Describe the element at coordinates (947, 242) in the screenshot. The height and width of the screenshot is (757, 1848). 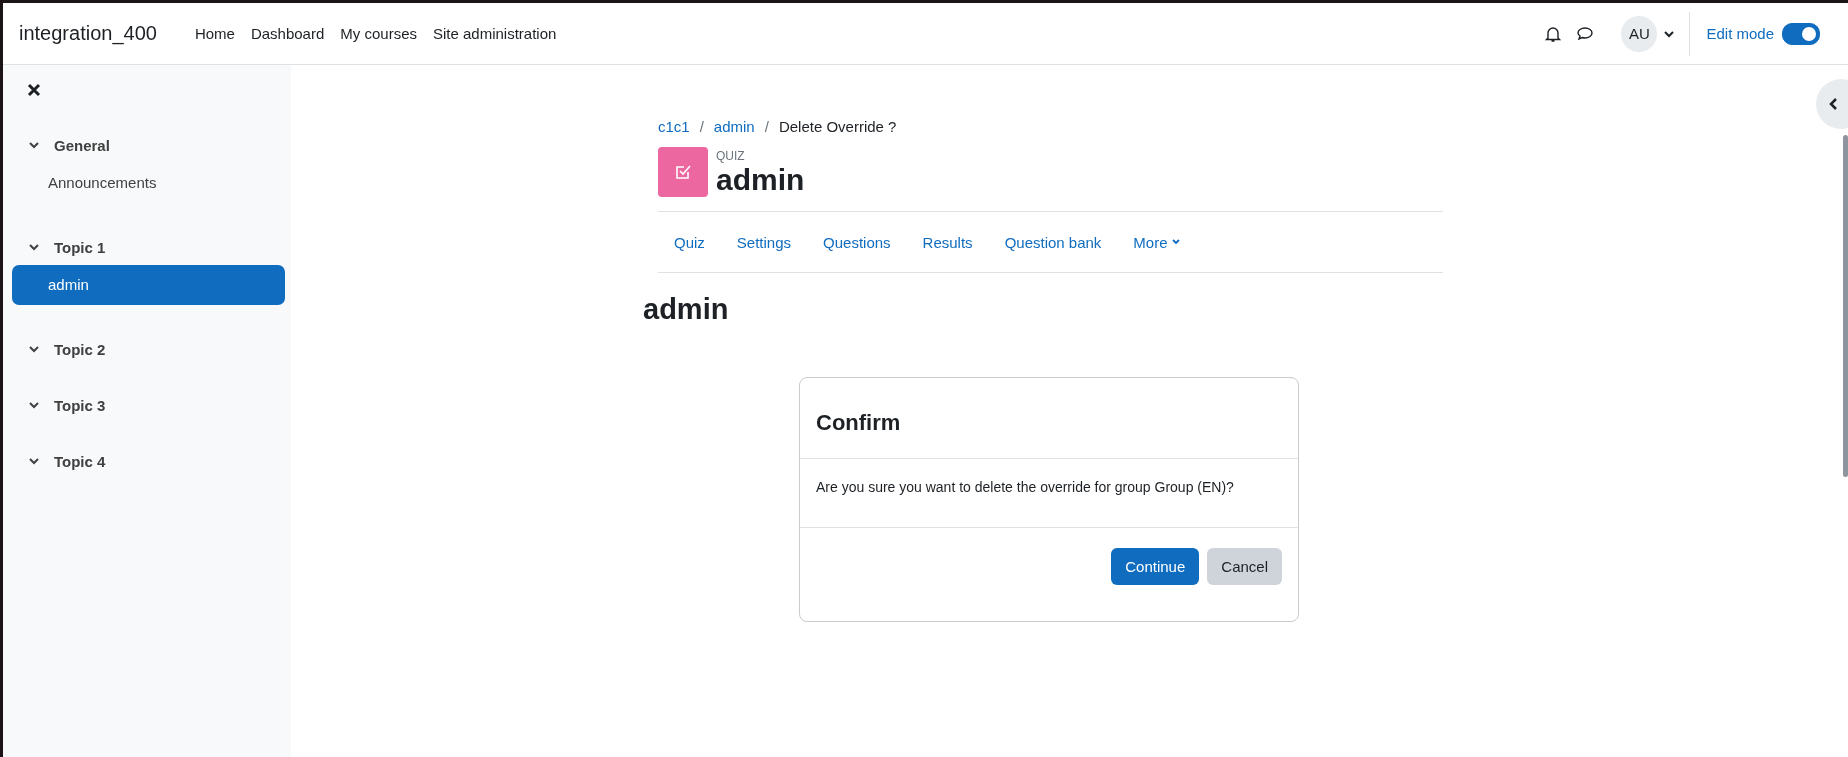
I see `nav-tab: Results` at that location.